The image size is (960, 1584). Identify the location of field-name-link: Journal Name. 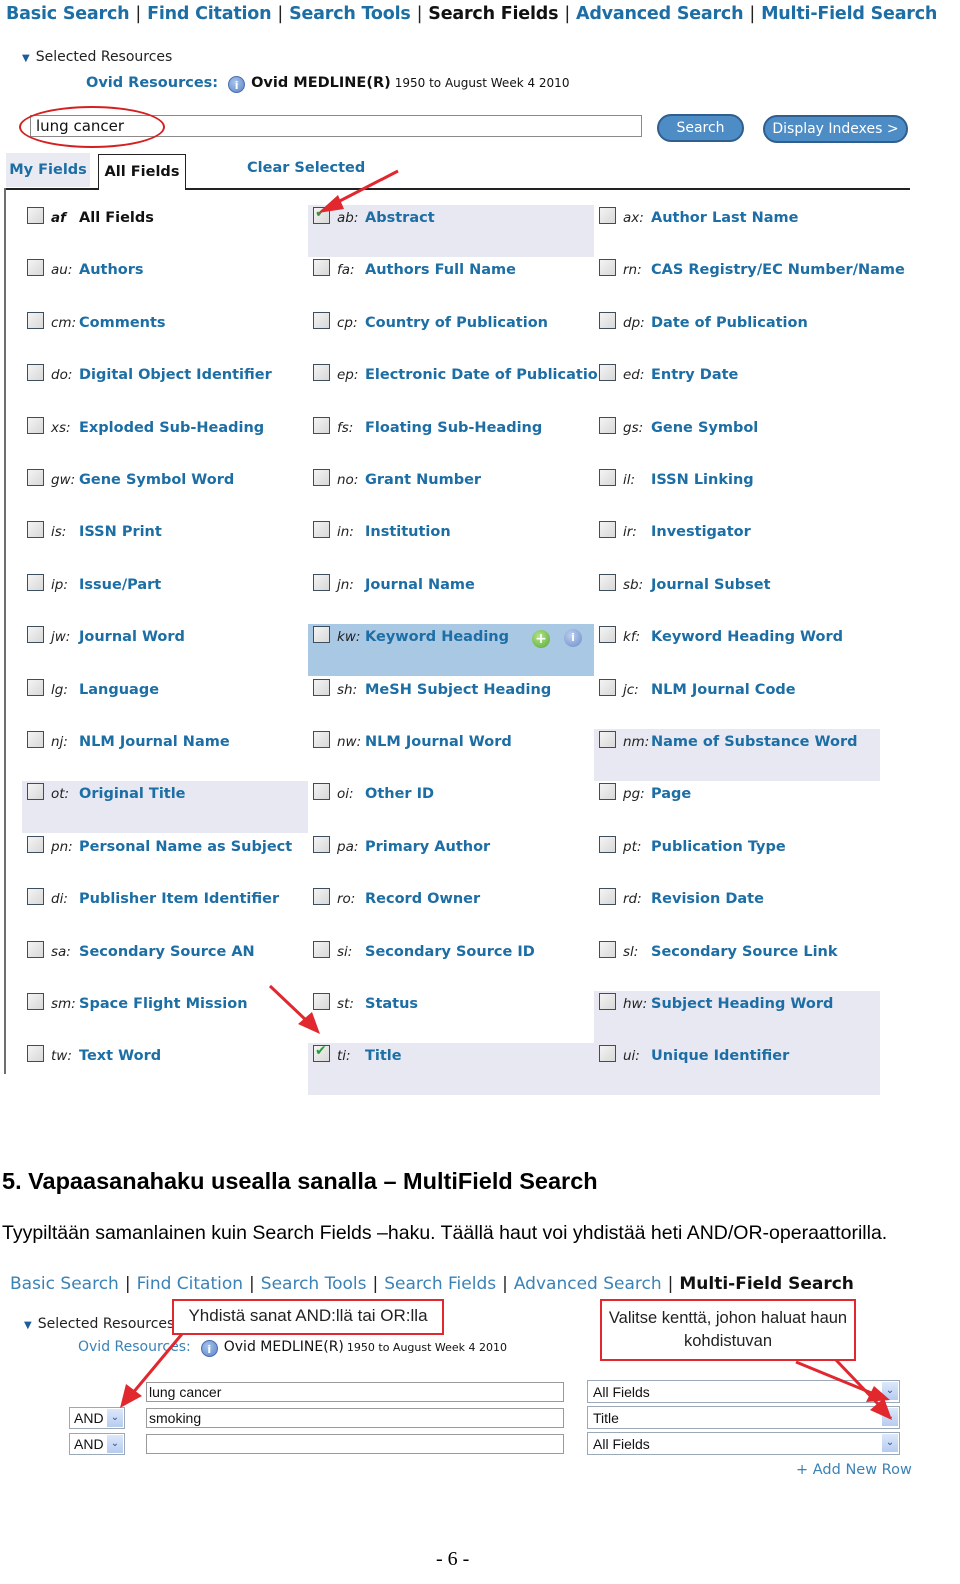
(420, 585).